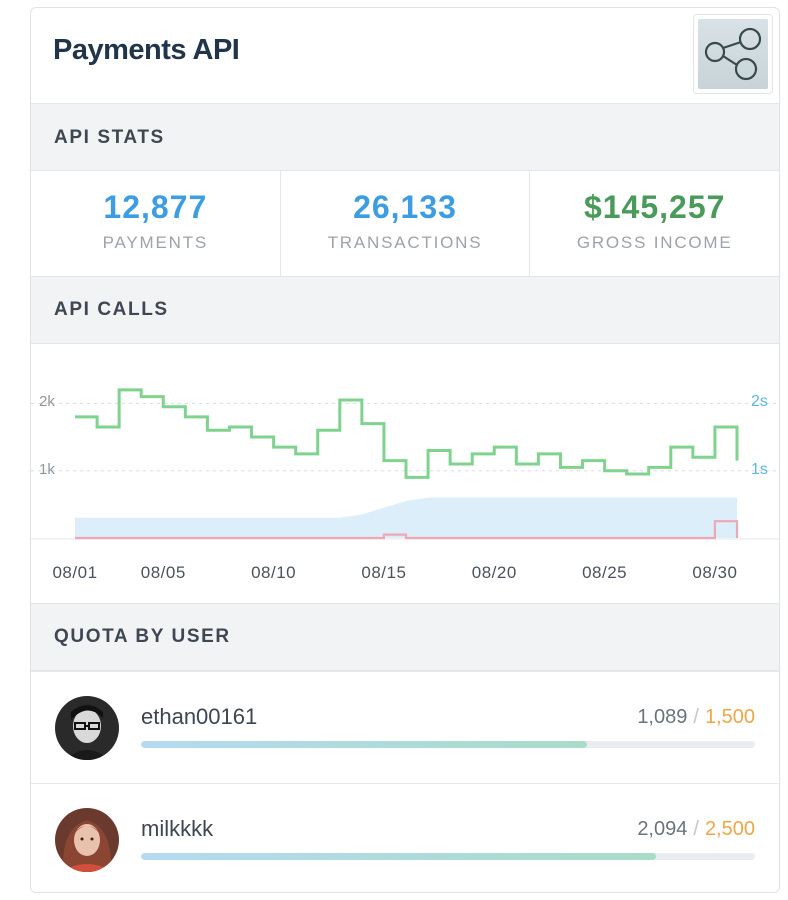 The image size is (788, 900). I want to click on x-tick-label: 08/10, so click(274, 572).